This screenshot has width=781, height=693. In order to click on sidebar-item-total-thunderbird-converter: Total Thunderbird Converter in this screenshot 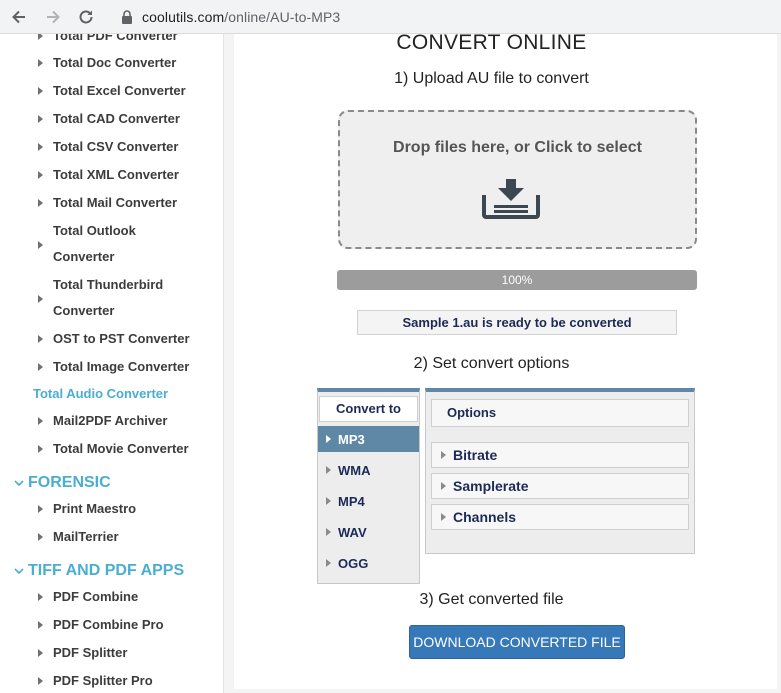, I will do `click(128, 299)`.